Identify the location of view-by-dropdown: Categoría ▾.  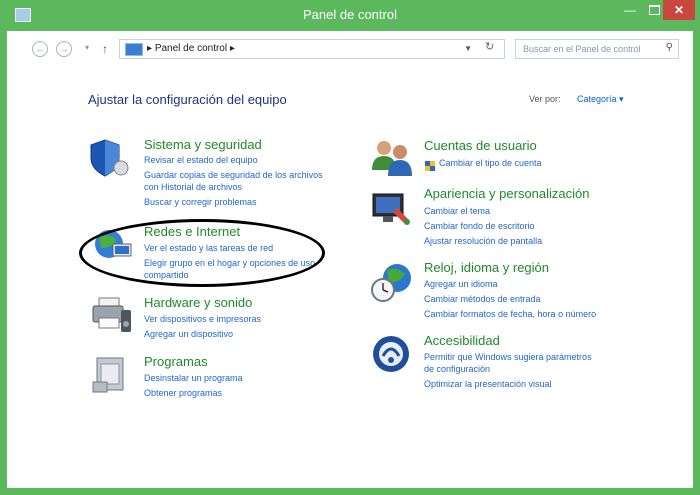
(600, 99).